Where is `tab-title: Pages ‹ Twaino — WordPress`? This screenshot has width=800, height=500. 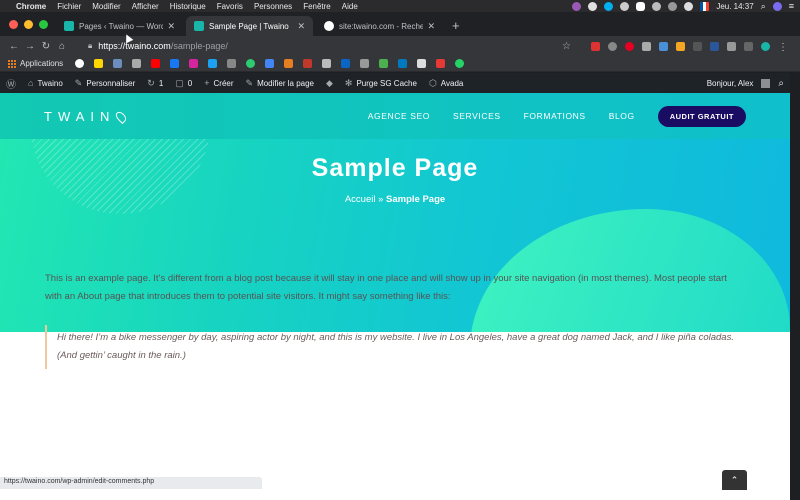 tab-title: Pages ‹ Twaino — WordPress is located at coordinates (121, 26).